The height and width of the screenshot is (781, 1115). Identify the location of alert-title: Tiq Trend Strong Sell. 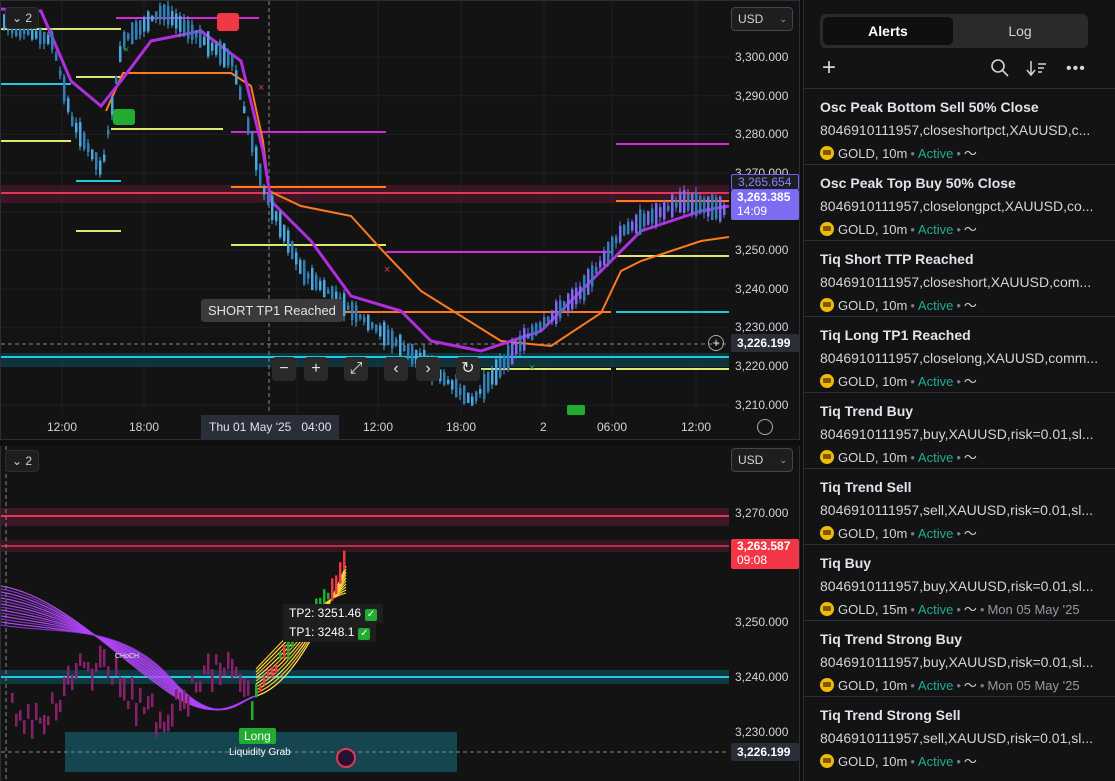
(890, 715).